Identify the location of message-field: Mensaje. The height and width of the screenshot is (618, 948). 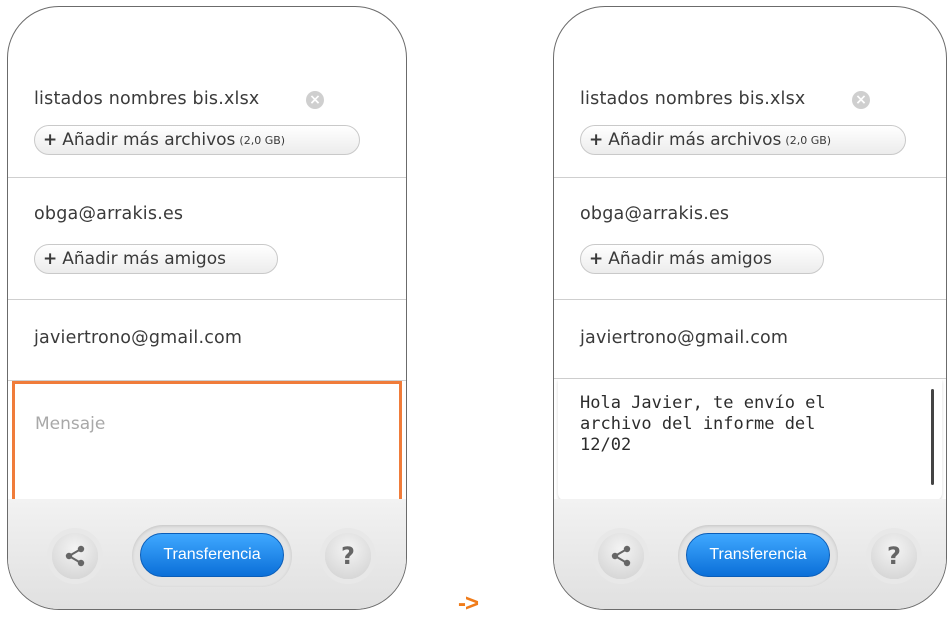
(207, 443).